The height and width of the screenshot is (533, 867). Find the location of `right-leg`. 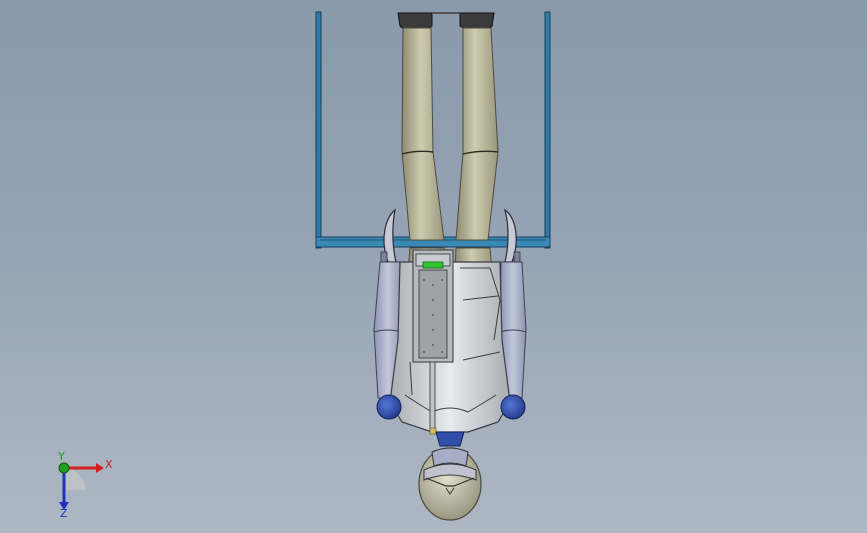

right-leg is located at coordinates (477, 134).